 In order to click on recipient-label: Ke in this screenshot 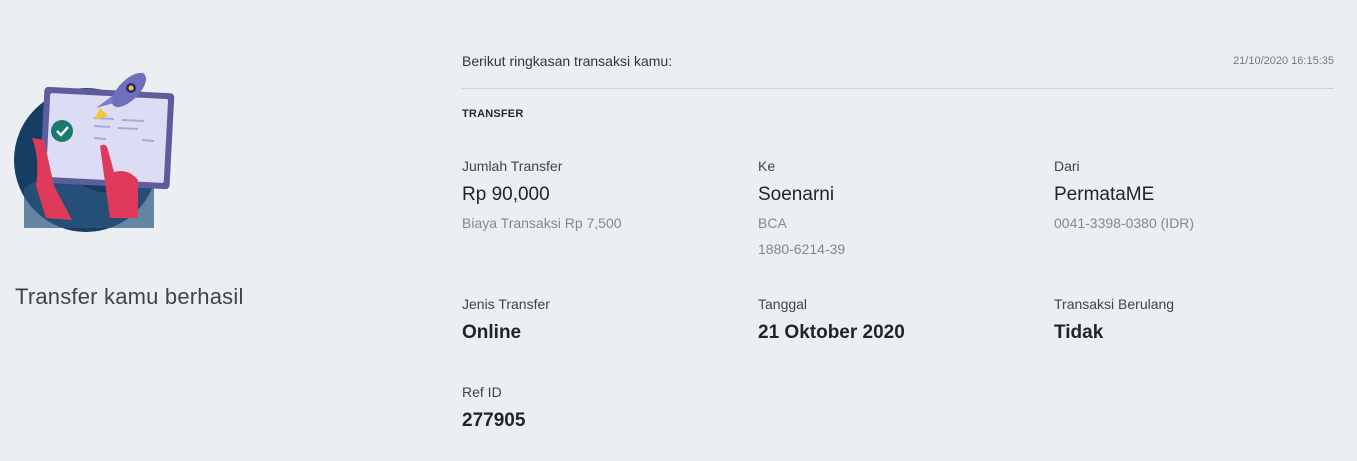, I will do `click(767, 166)`.